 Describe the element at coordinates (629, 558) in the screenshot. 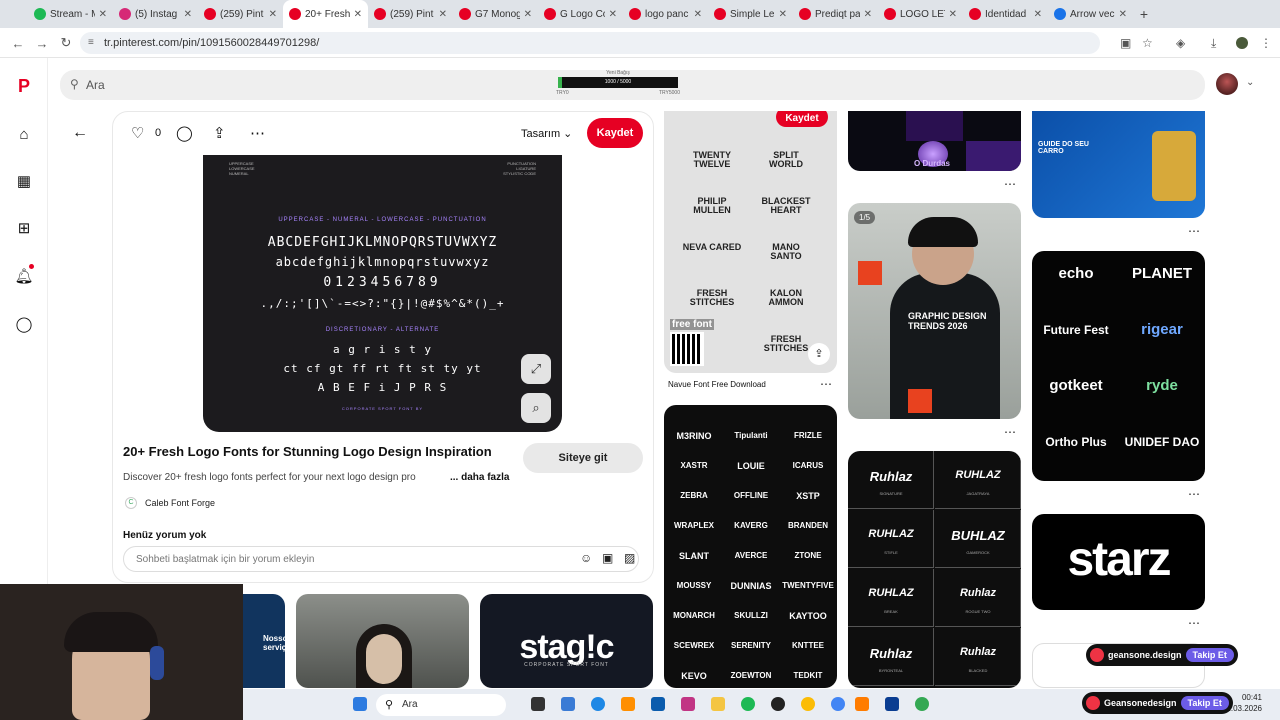

I see `image-upload-icon: ▨` at that location.